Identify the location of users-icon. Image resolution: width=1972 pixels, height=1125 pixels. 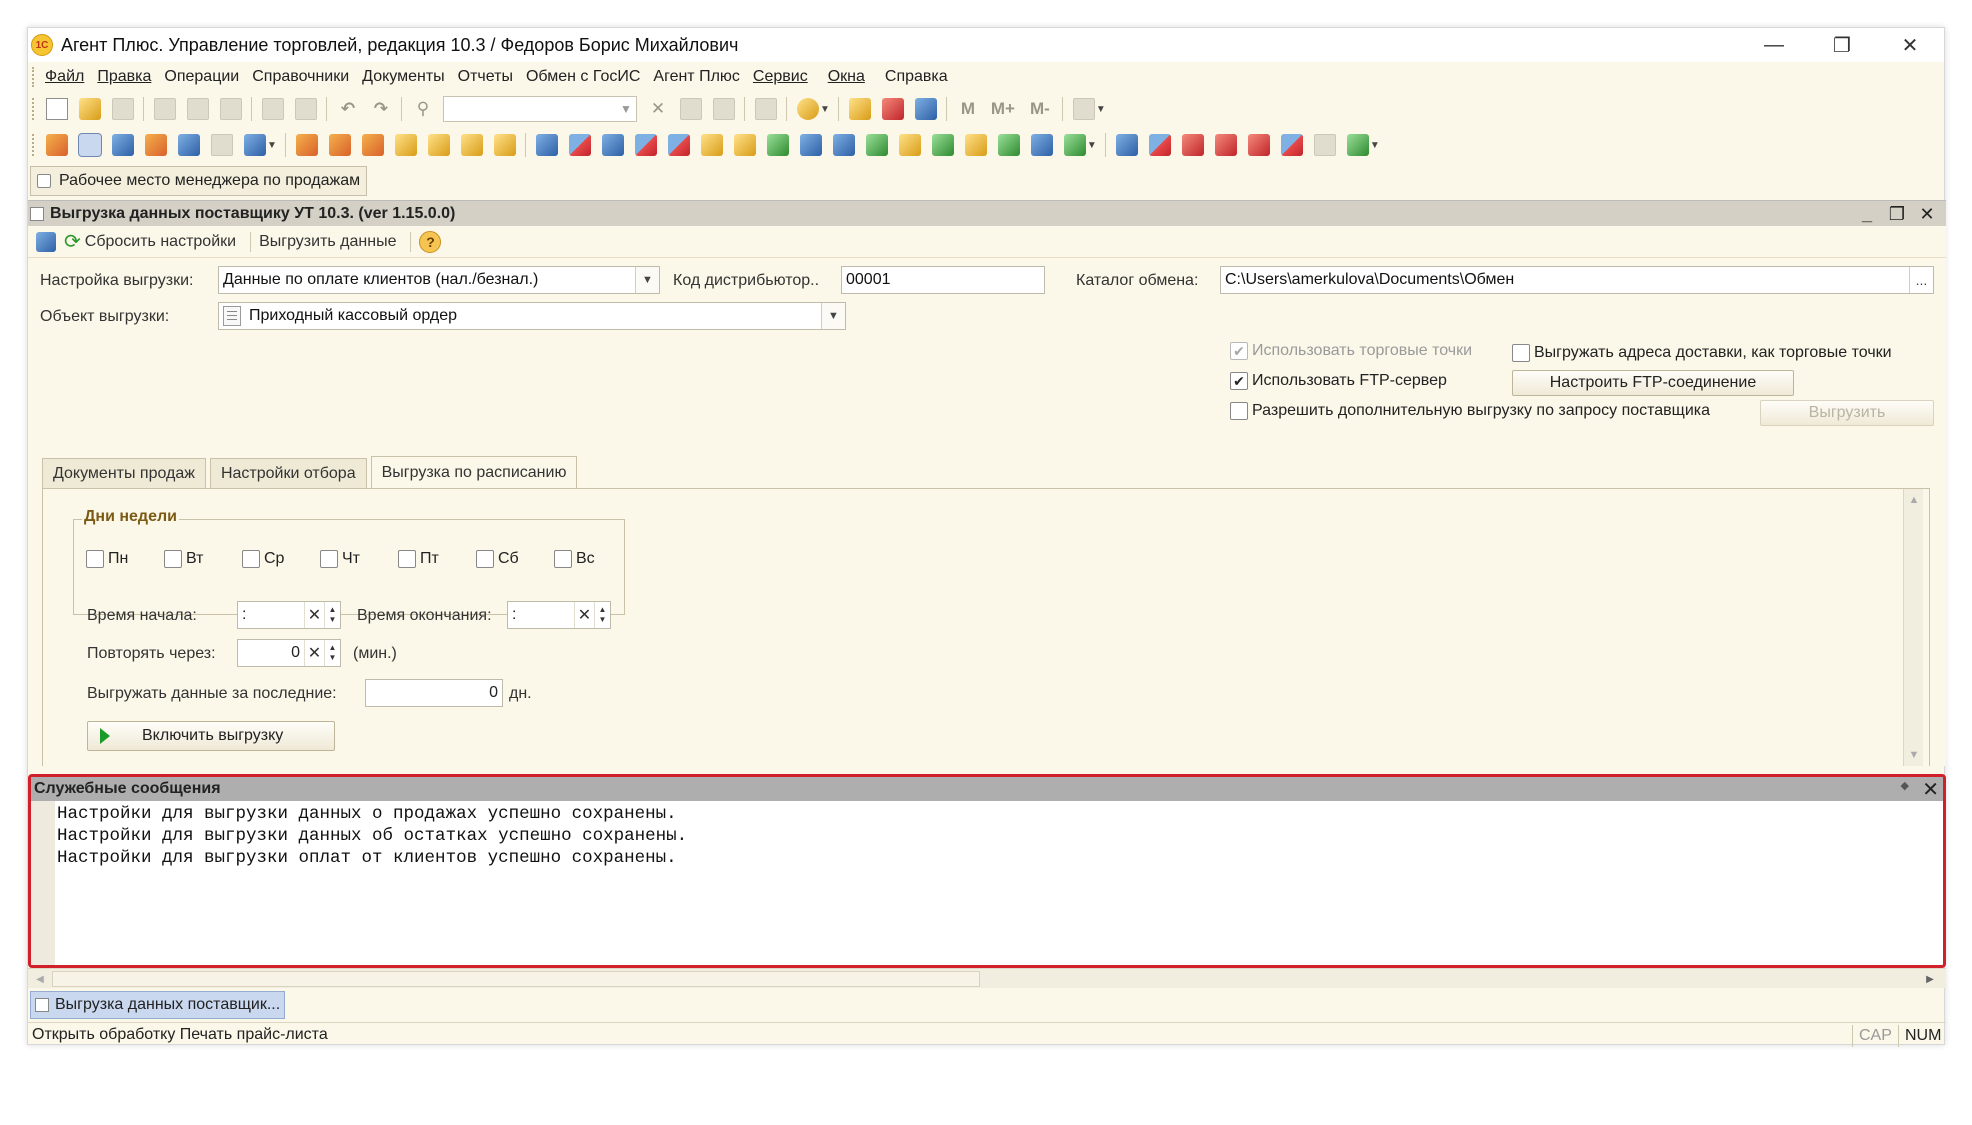
(925, 109).